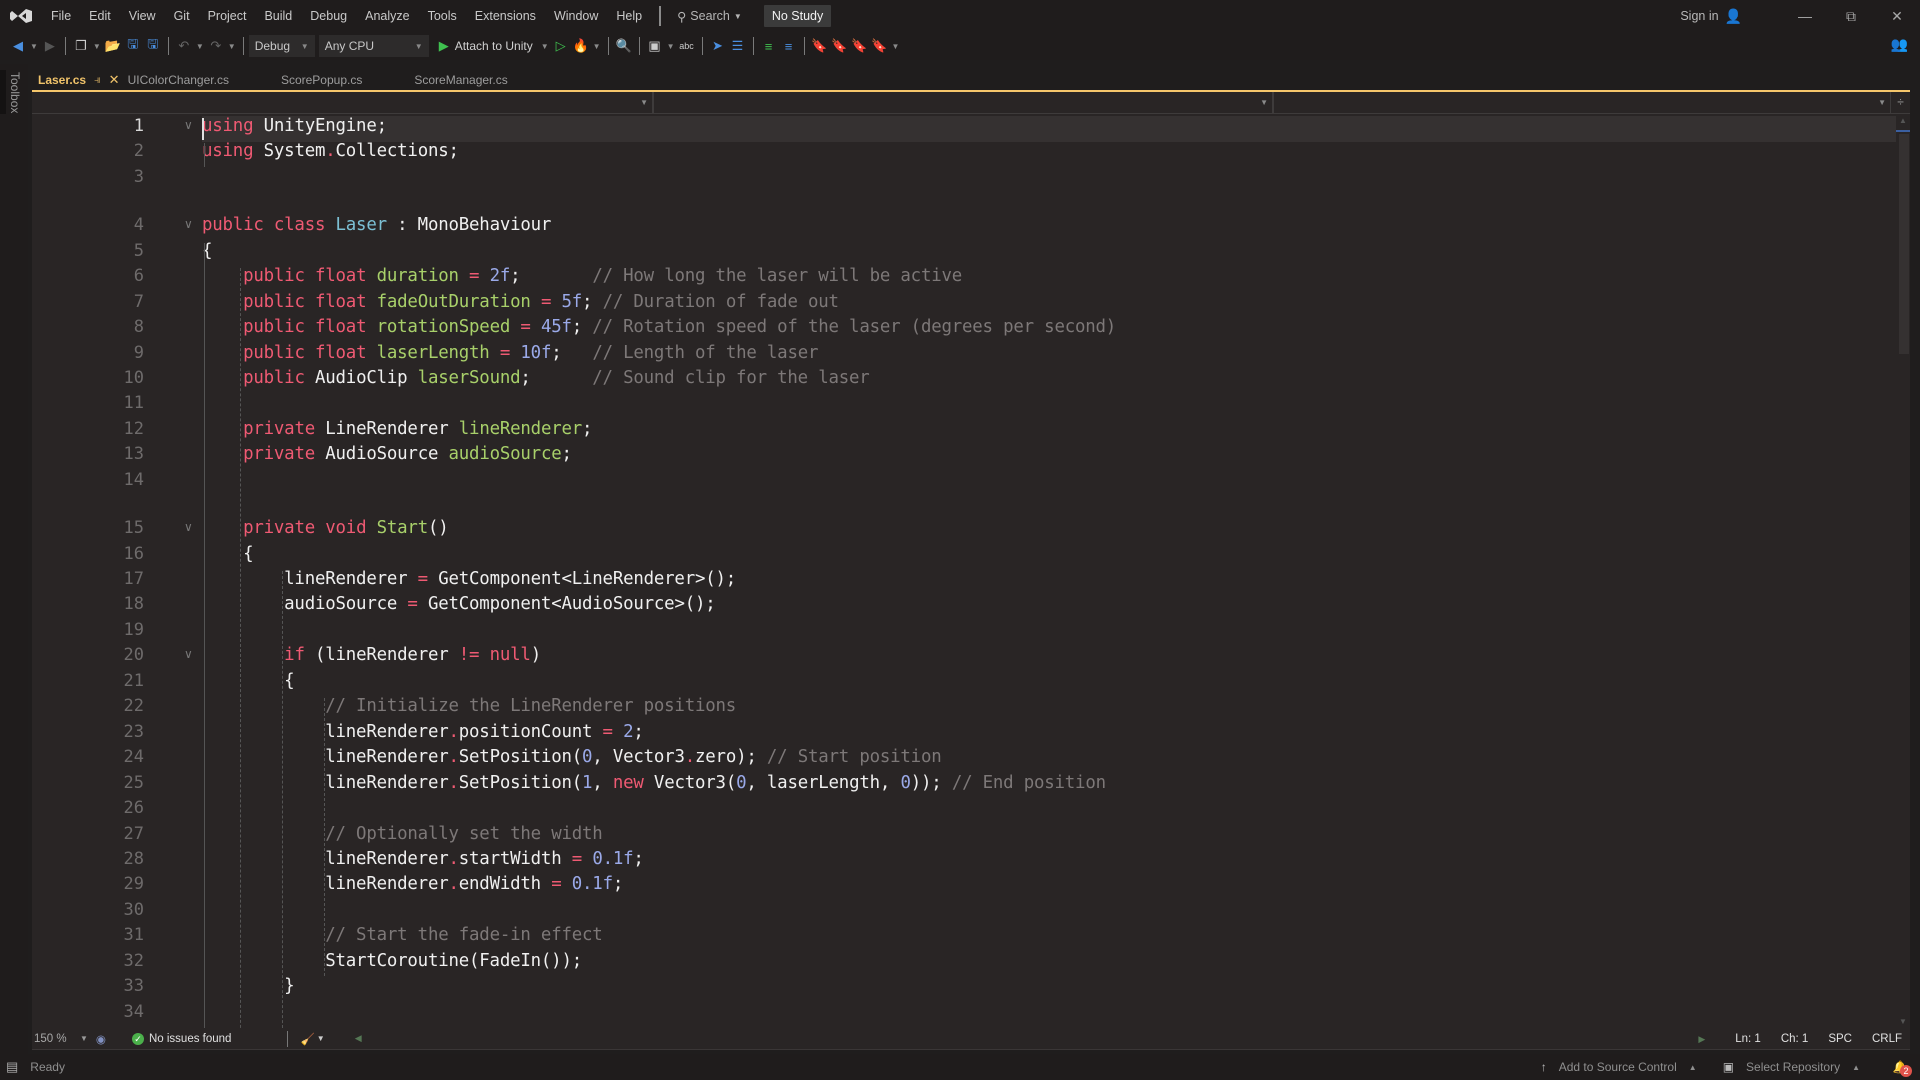  Describe the element at coordinates (178, 80) in the screenshot. I see `tab-uicolorchanger-cs: UIColorChanger.cs` at that location.